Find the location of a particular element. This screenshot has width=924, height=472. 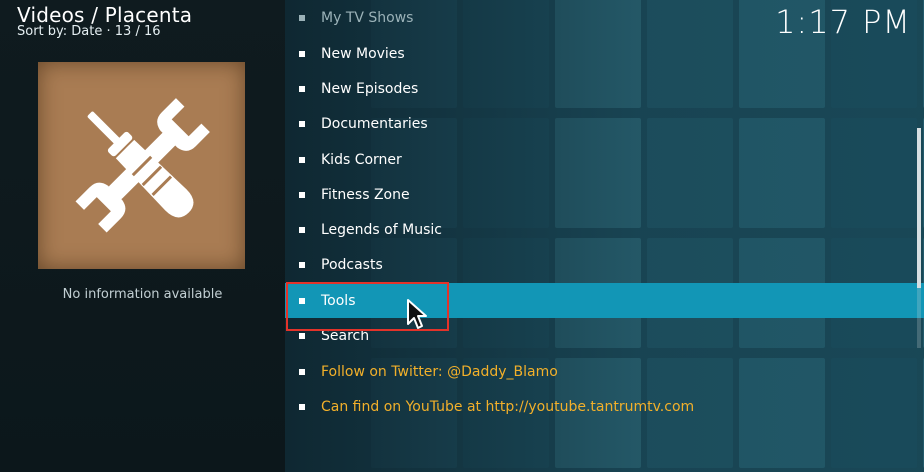

menu-item-label: My TV Shows is located at coordinates (367, 17).